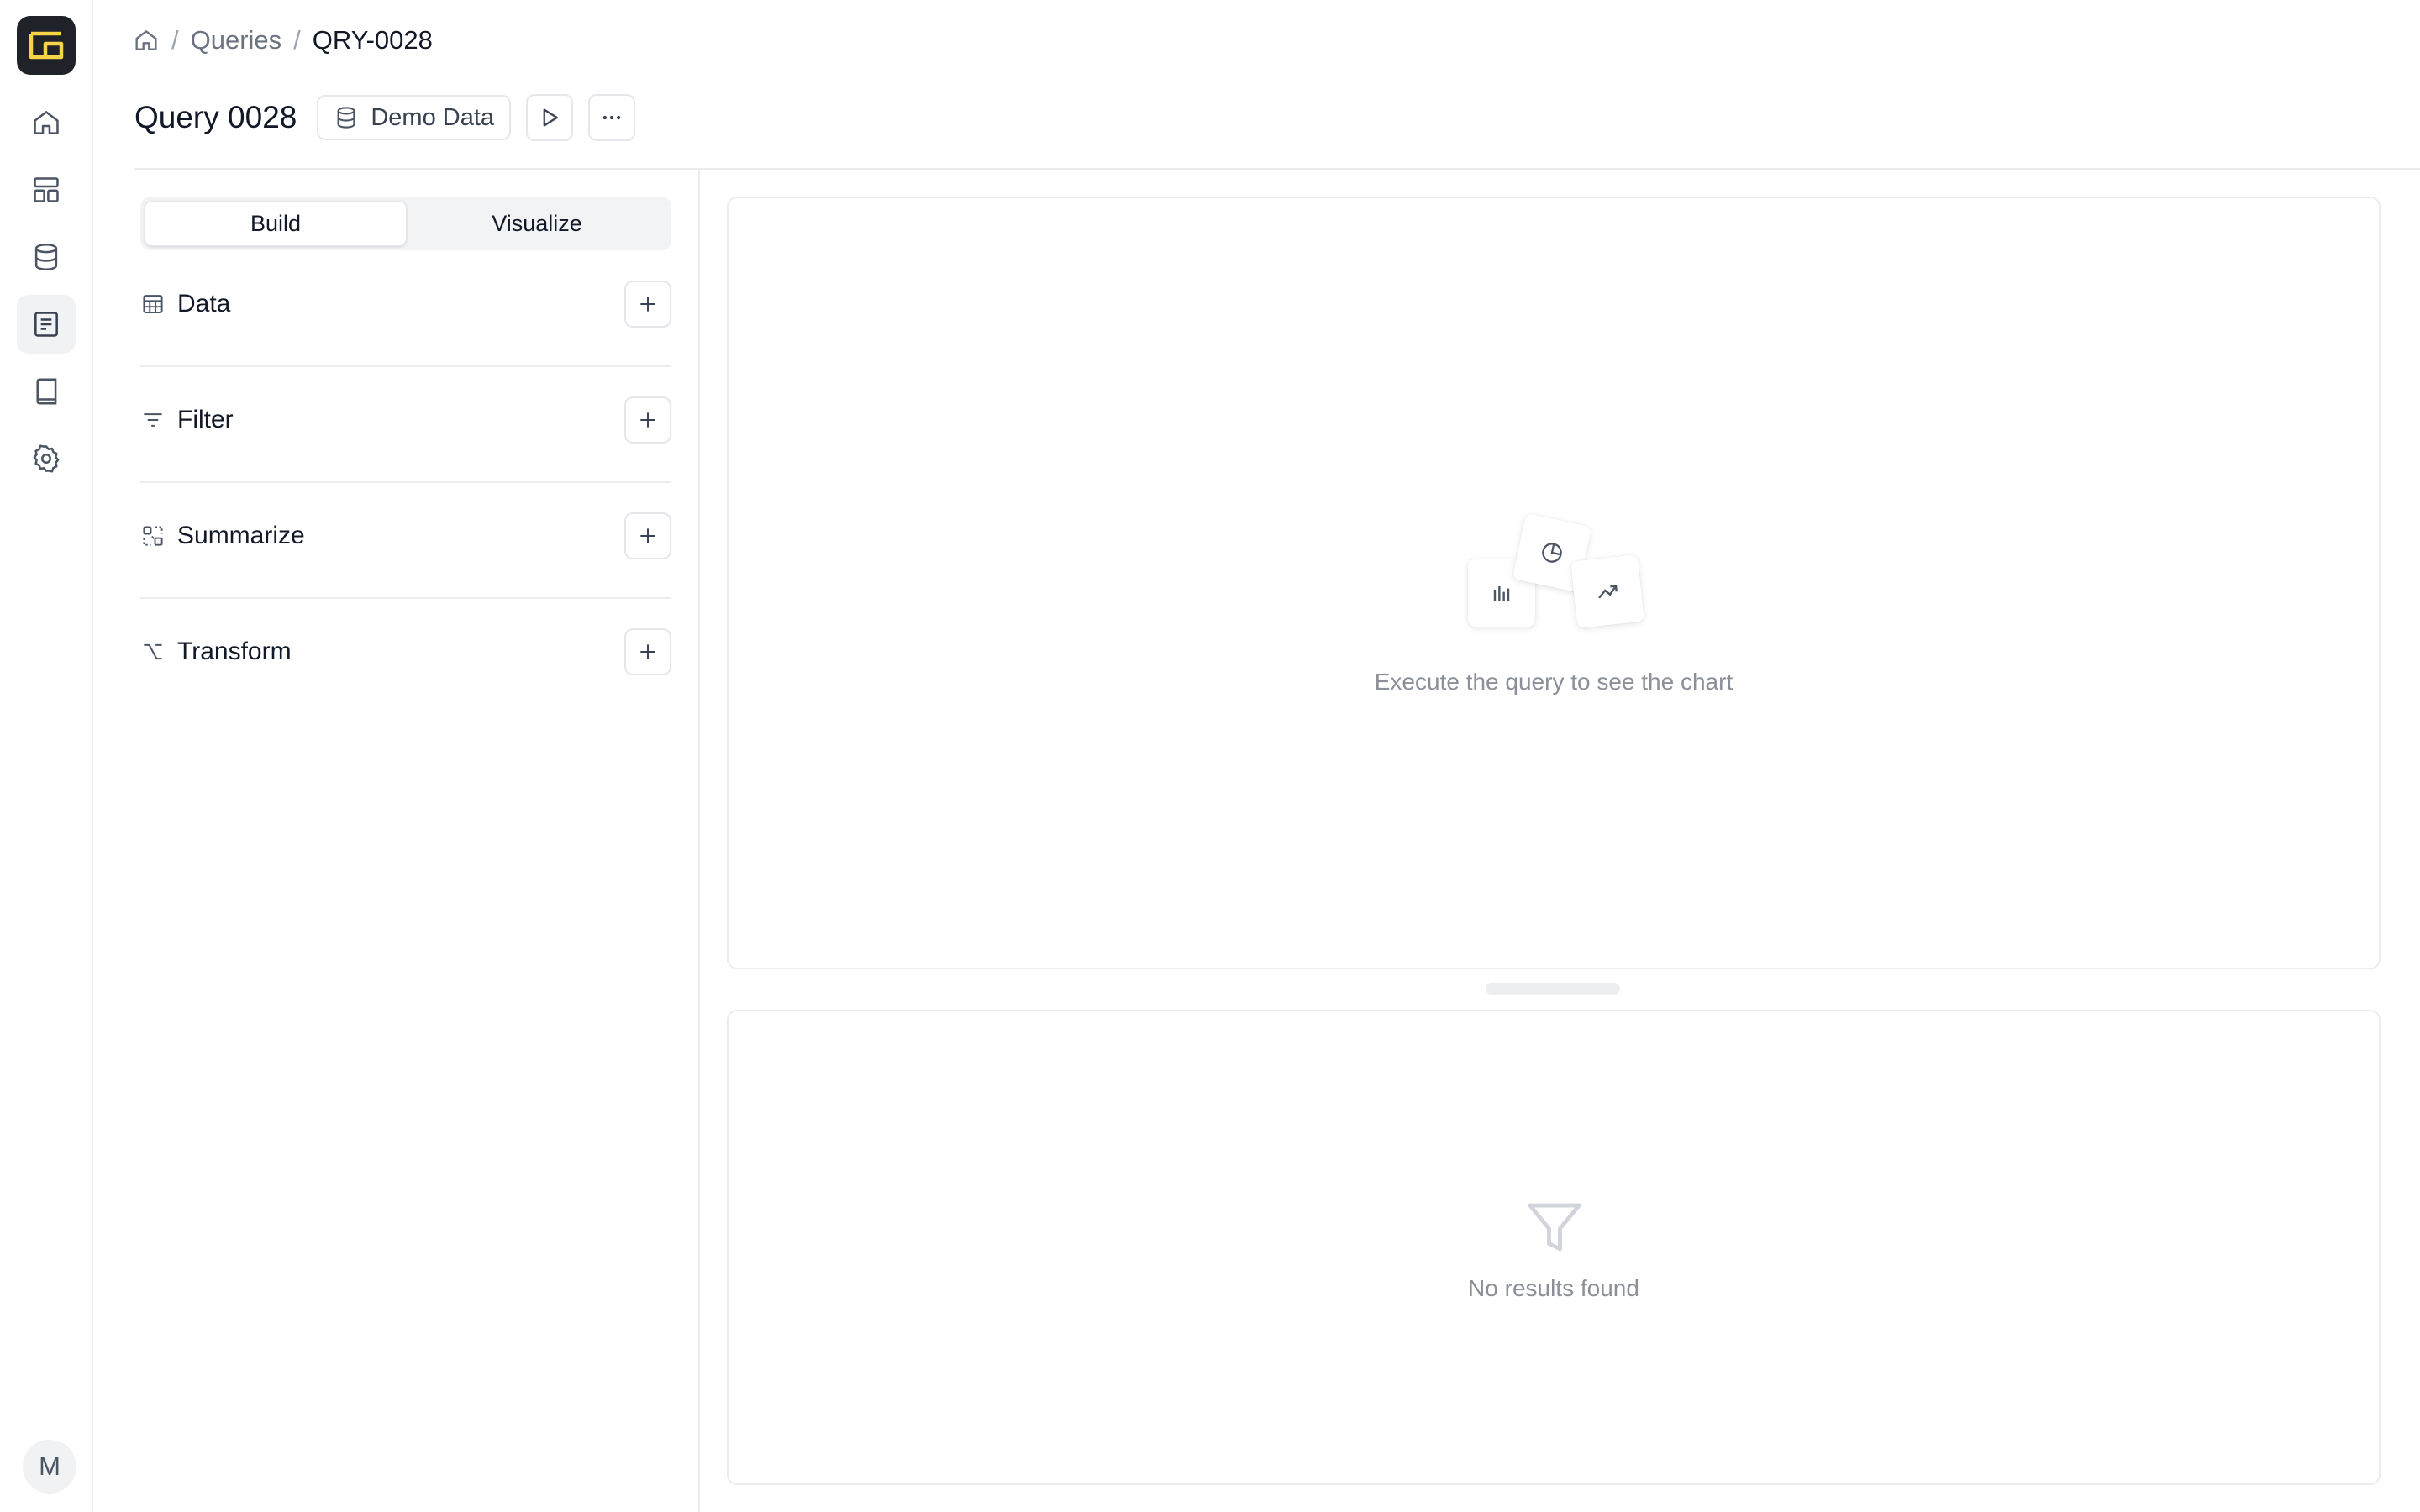 The width and height of the screenshot is (2420, 1512). Describe the element at coordinates (405, 536) in the screenshot. I see `section-summarize: Summarize` at that location.